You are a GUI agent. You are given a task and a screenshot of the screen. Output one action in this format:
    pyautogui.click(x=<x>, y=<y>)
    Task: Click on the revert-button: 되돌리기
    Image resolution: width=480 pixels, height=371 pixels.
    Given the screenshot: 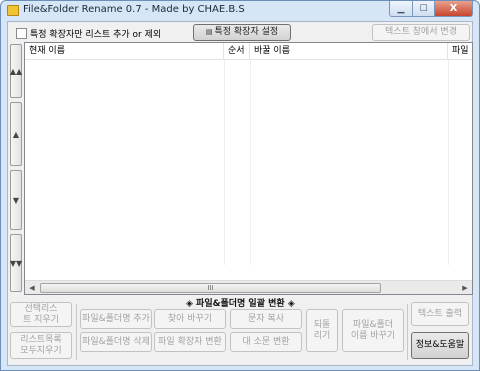 What is the action you would take?
    pyautogui.click(x=322, y=330)
    